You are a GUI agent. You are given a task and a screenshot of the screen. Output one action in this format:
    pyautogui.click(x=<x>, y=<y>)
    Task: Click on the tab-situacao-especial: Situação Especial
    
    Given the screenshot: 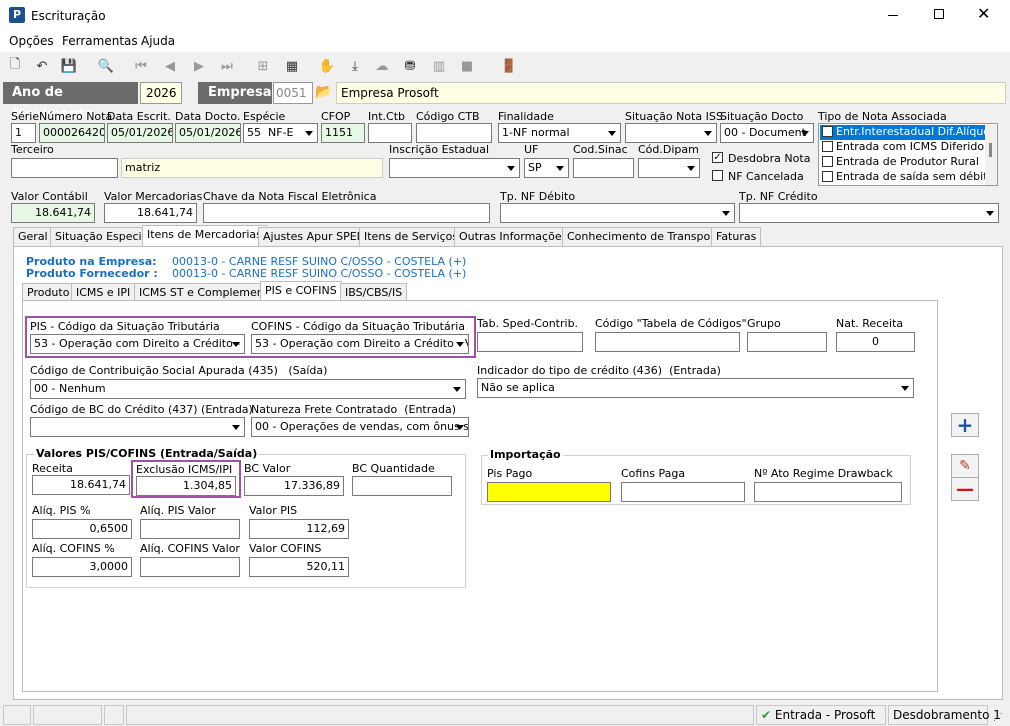 What is the action you would take?
    pyautogui.click(x=103, y=237)
    